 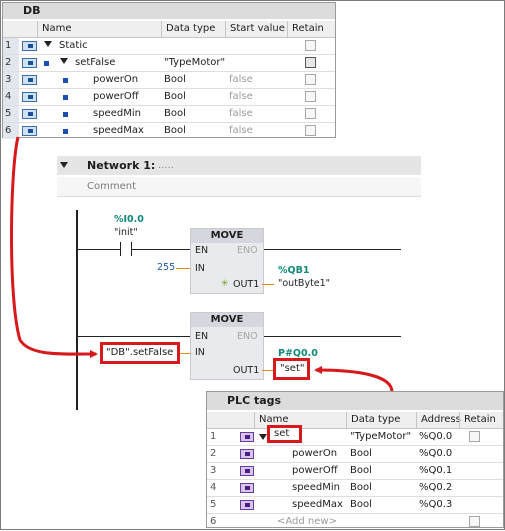 What do you see at coordinates (435, 488) in the screenshot?
I see `plc-address-cell: %Q0.2` at bounding box center [435, 488].